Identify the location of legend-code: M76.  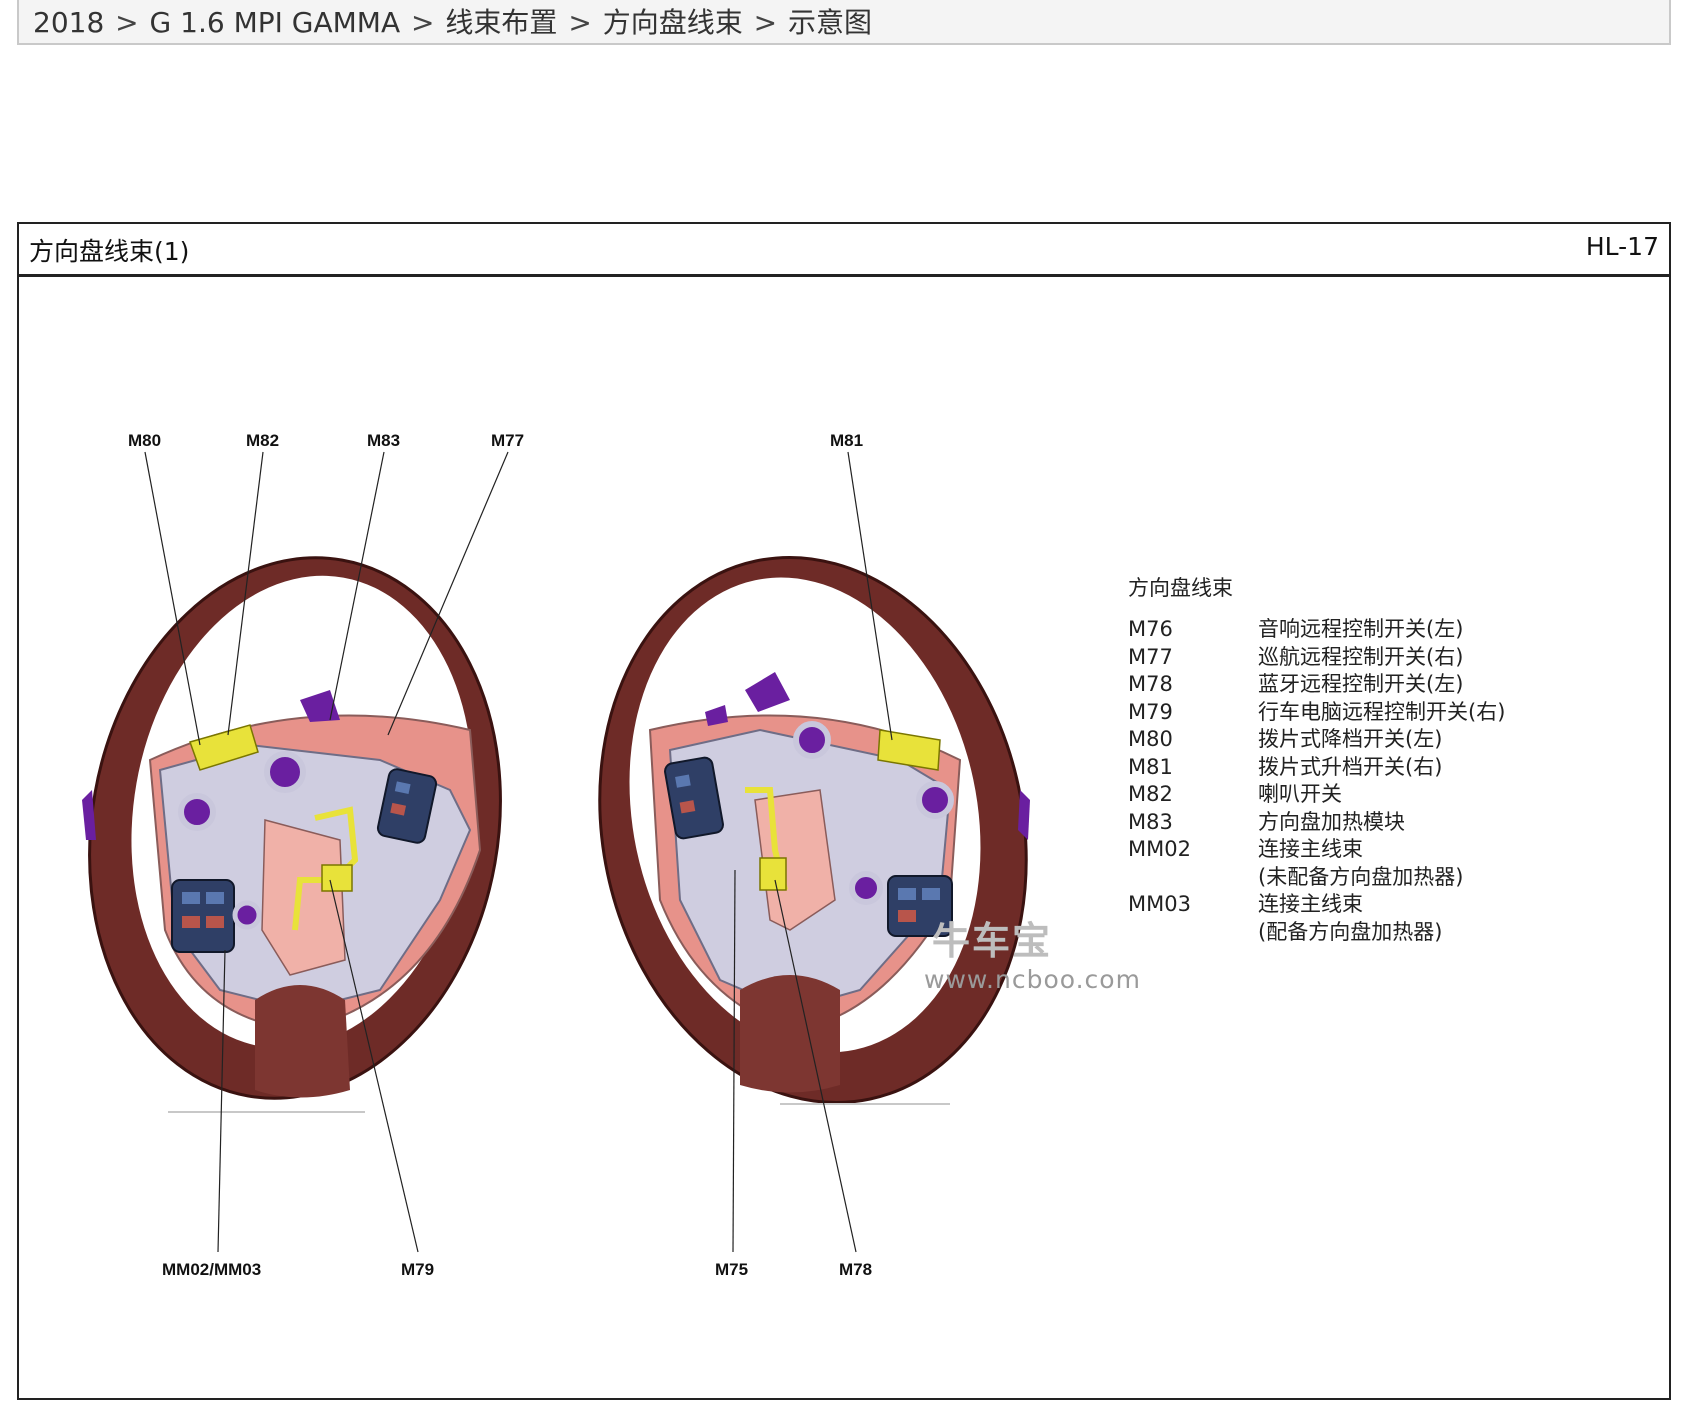
(1150, 629).